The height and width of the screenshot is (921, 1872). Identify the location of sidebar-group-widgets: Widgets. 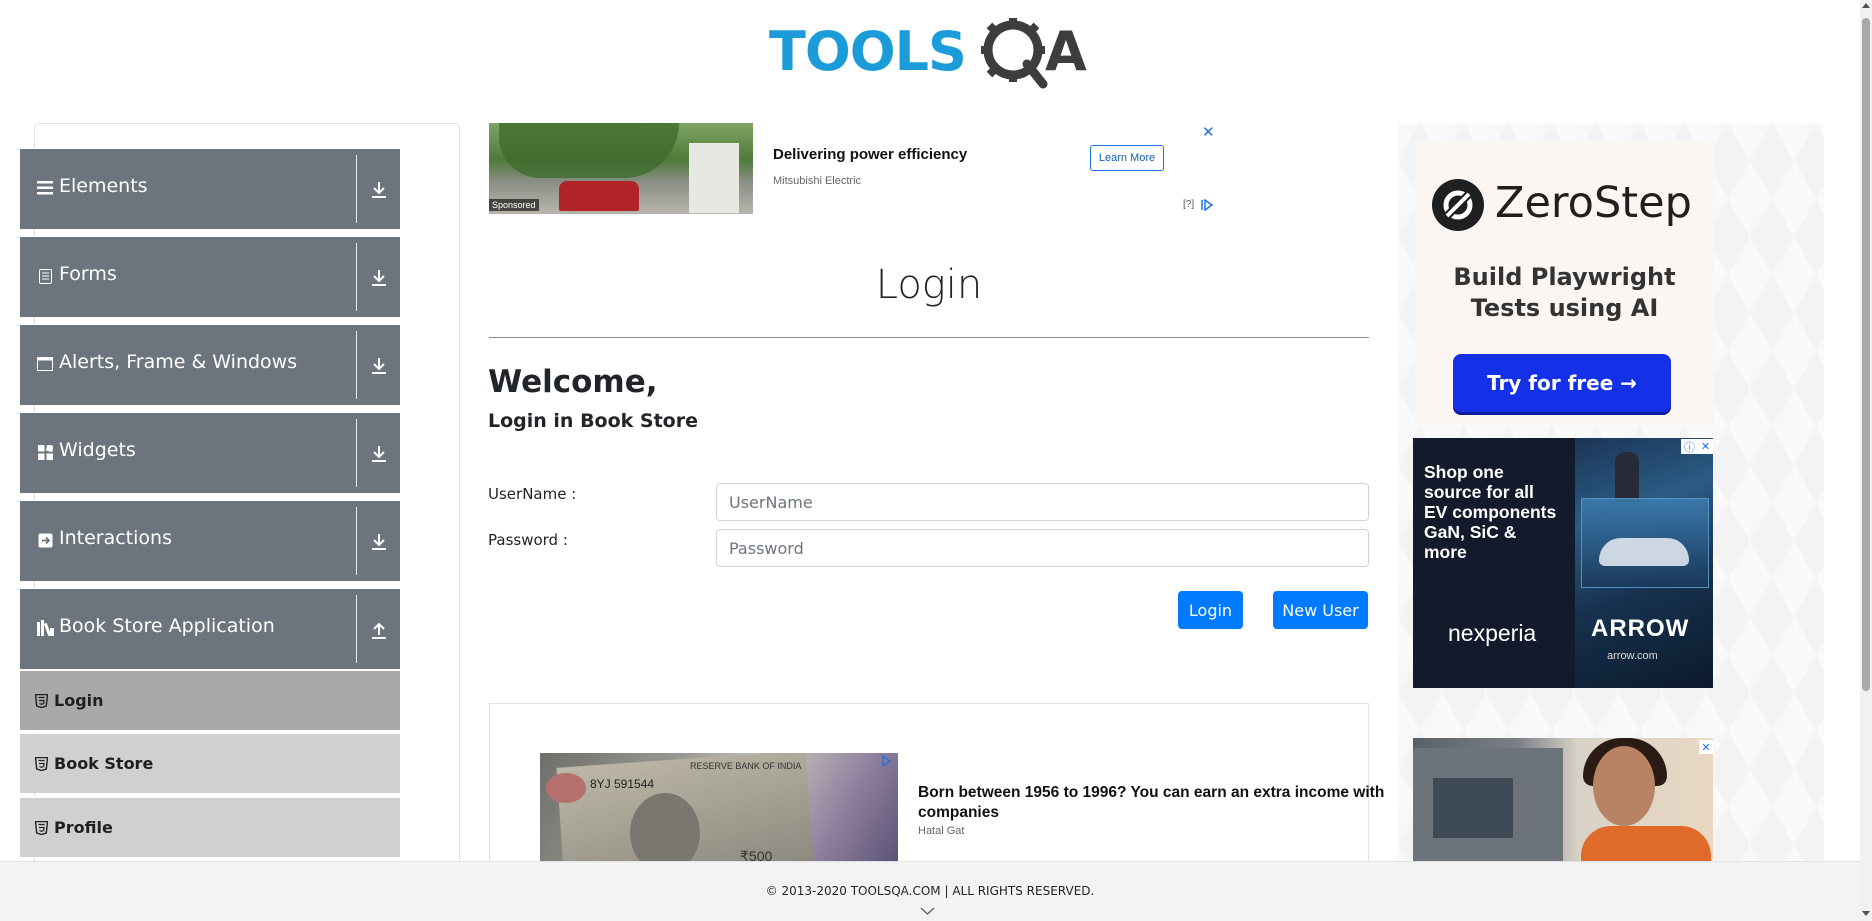
(210, 453).